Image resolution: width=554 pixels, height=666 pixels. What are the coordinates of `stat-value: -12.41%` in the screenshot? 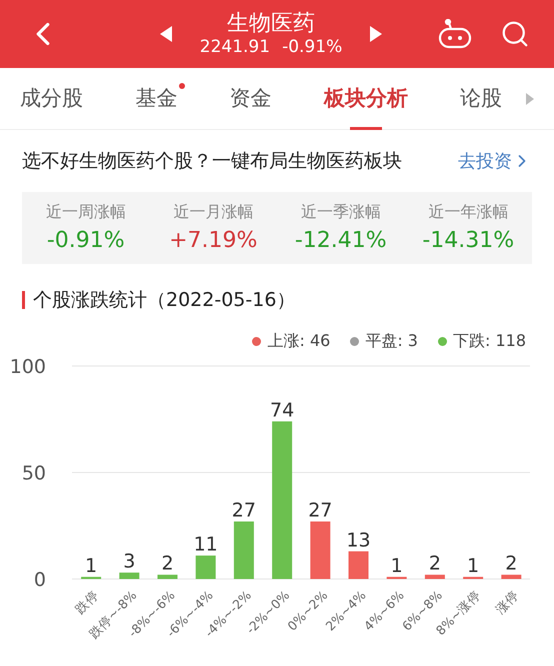 It's located at (340, 240).